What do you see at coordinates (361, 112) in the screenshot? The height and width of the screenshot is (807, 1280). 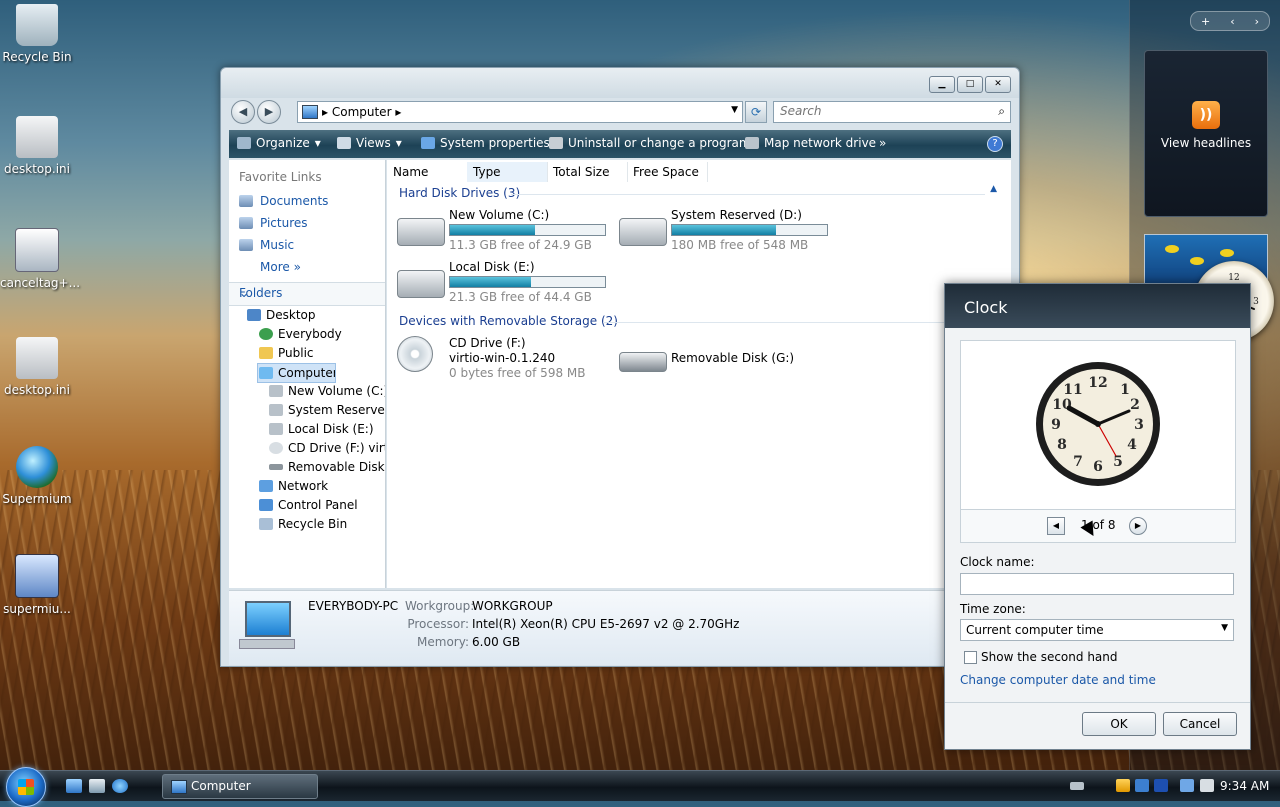 I see `breadcrumb: ▸ Computer ▸` at bounding box center [361, 112].